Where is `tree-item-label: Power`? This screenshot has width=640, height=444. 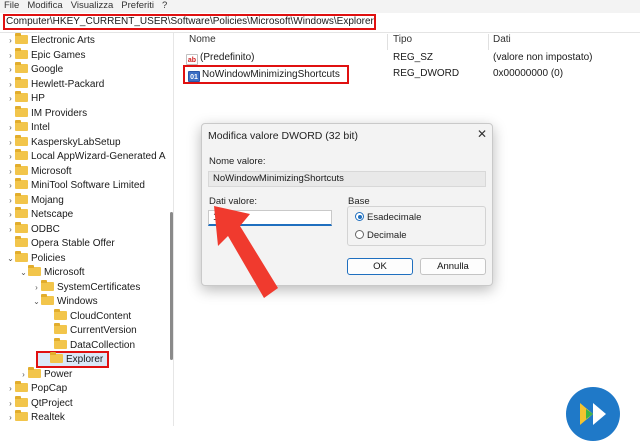
tree-item-label: Power is located at coordinates (58, 374).